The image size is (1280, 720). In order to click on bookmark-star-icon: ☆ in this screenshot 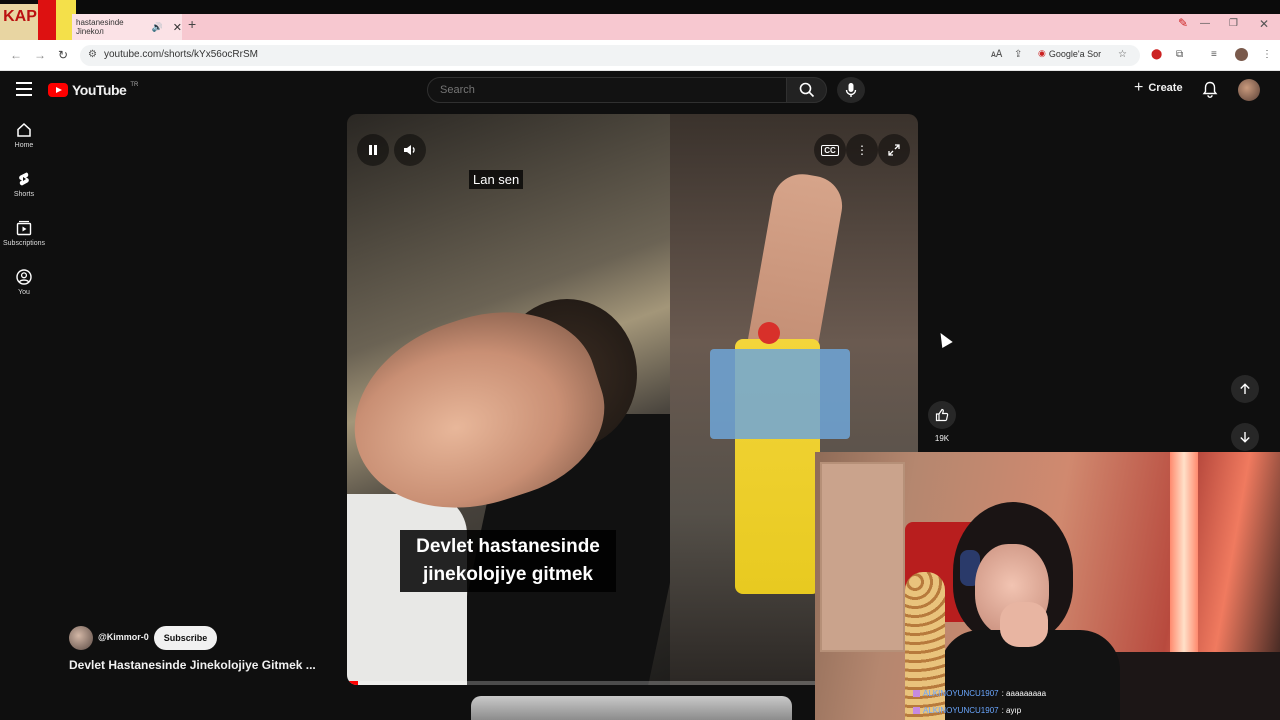, I will do `click(1122, 54)`.